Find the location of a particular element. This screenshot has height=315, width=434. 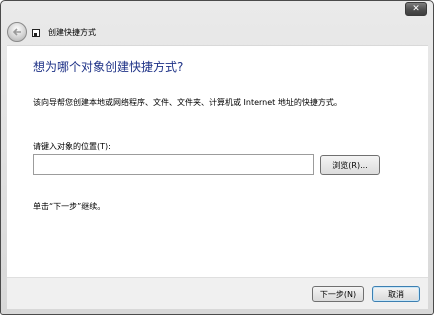

close-icon: ✕ is located at coordinates (416, 8).